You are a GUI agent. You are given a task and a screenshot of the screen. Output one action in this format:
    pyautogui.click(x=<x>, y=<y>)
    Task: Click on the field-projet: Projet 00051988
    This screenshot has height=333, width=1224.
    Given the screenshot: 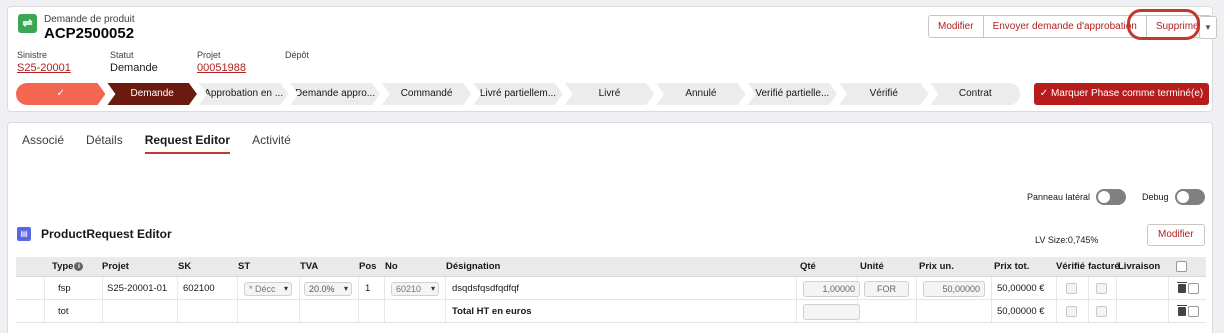 What is the action you would take?
    pyautogui.click(x=221, y=62)
    